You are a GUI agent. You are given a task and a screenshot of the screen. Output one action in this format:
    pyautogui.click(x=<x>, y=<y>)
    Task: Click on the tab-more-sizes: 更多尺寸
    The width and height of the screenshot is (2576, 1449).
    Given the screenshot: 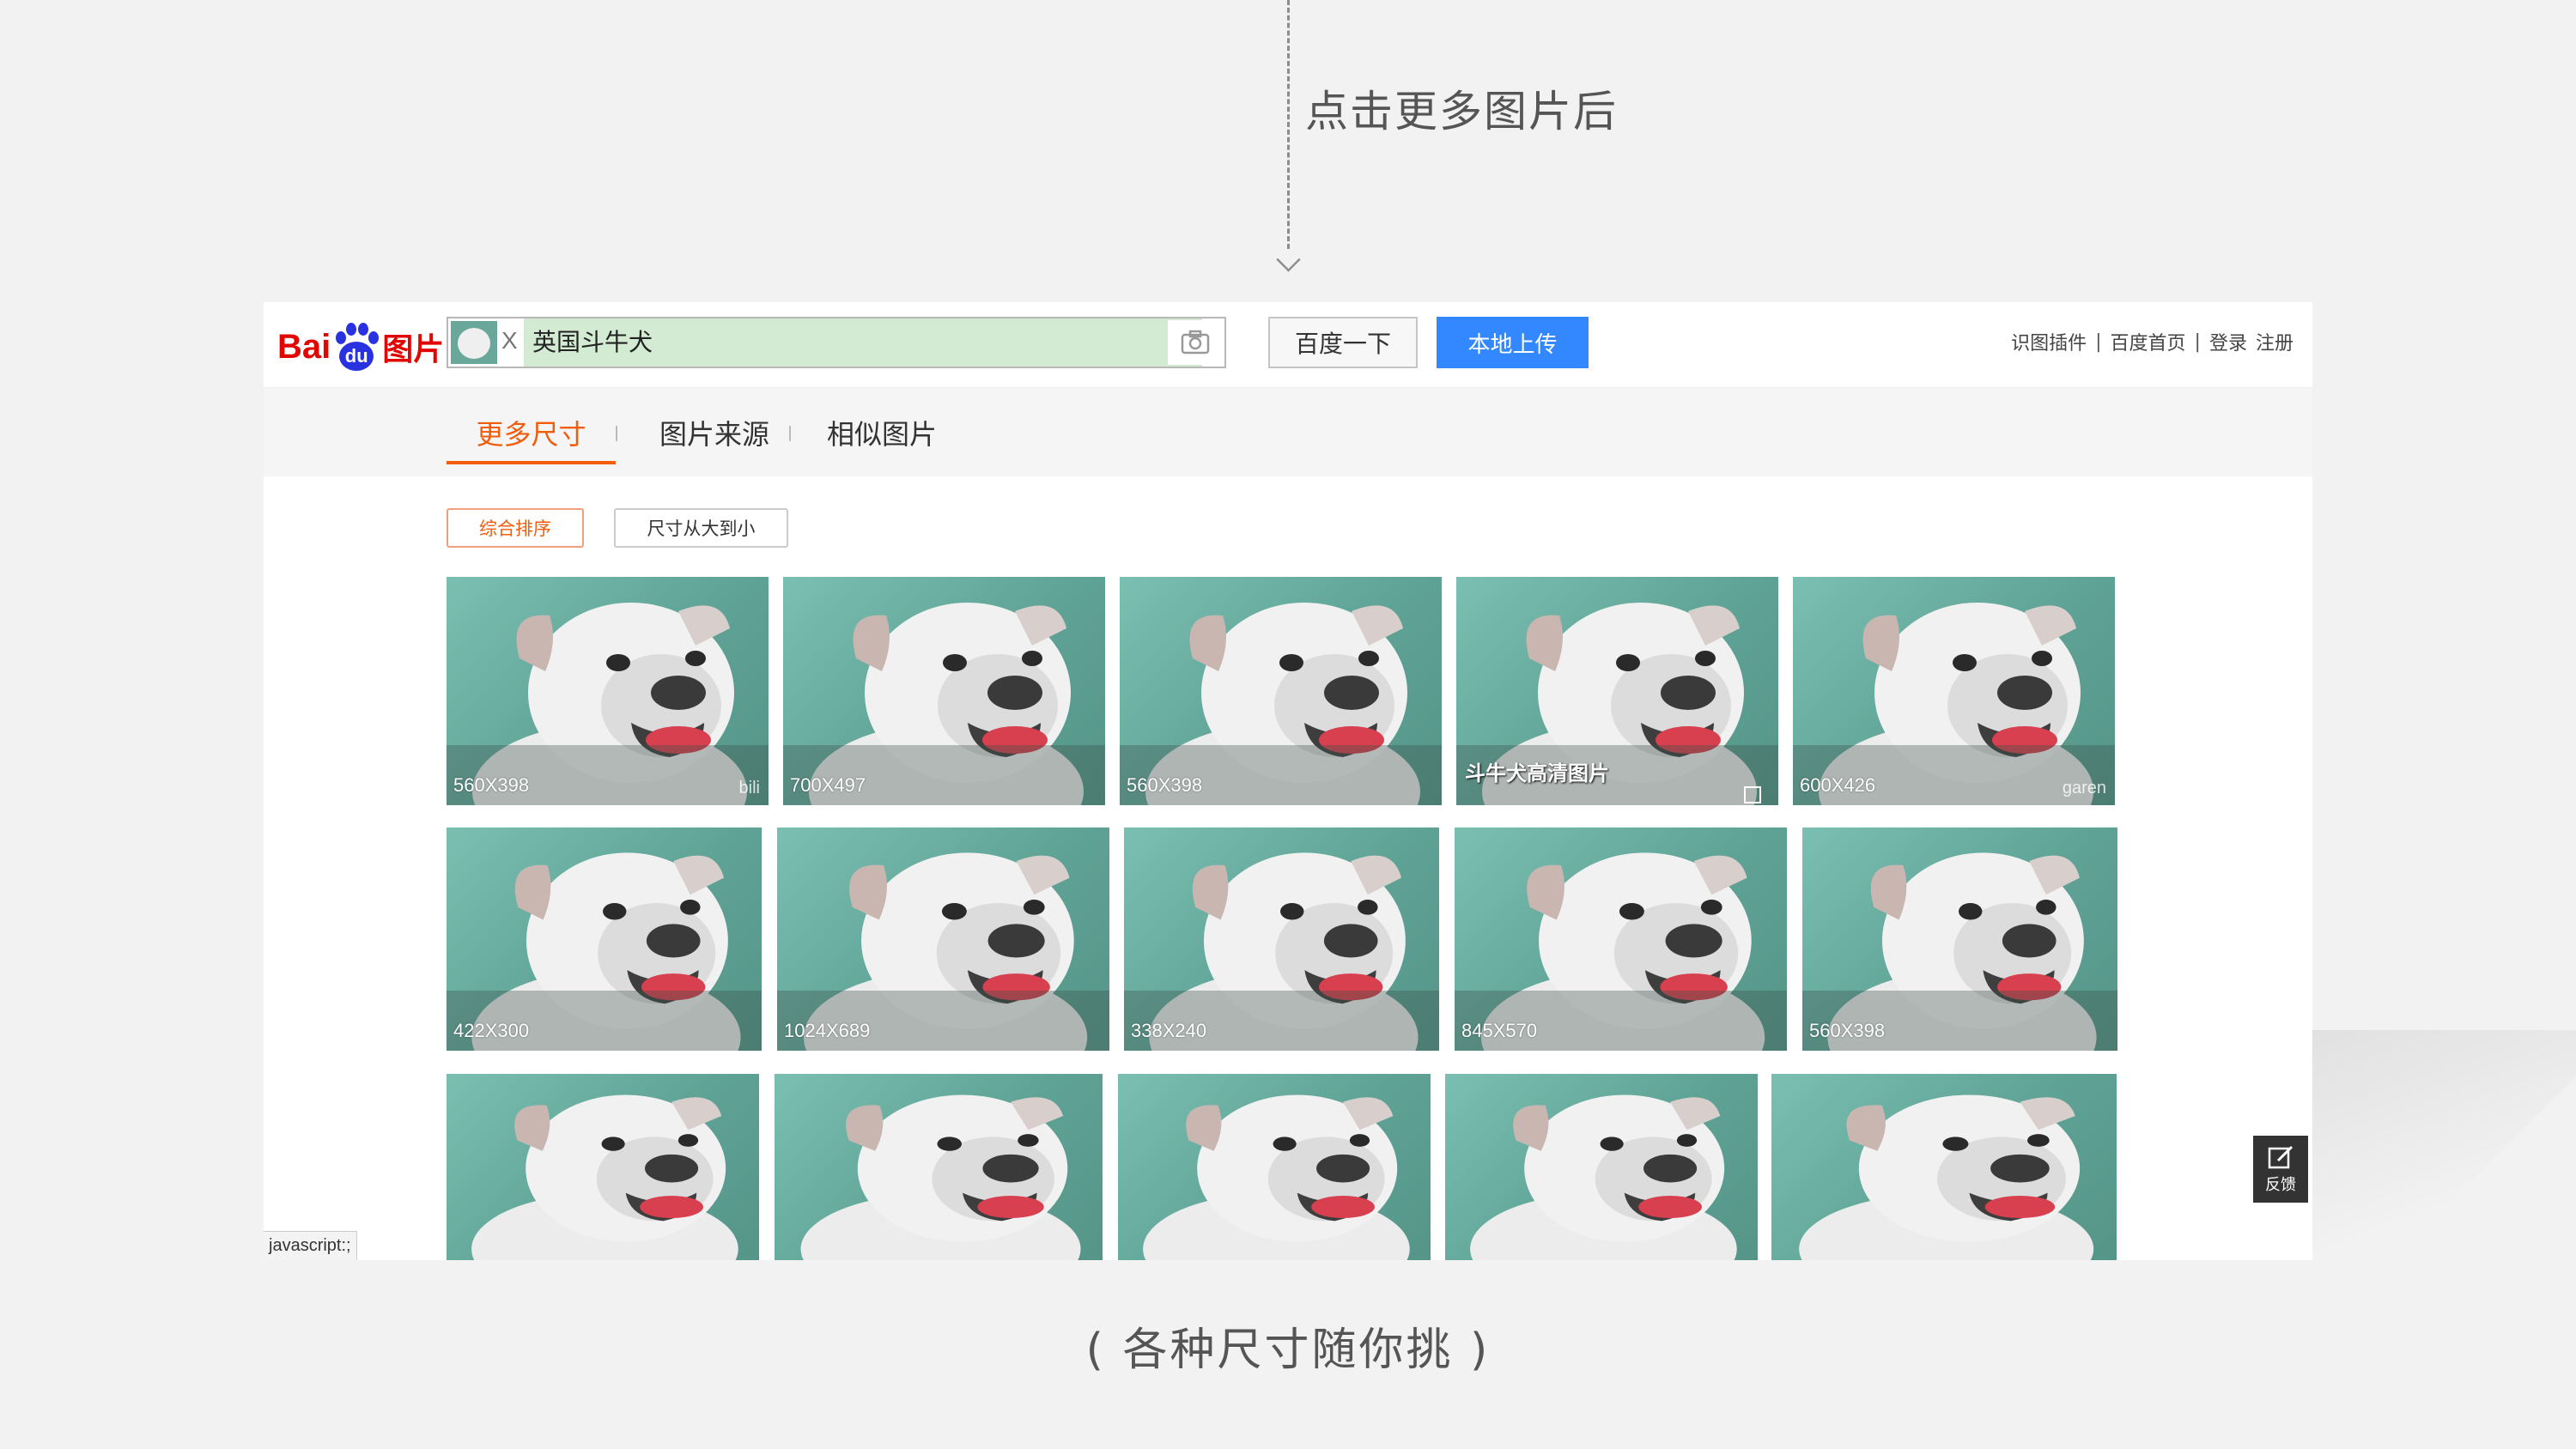 What is the action you would take?
    pyautogui.click(x=532, y=432)
    